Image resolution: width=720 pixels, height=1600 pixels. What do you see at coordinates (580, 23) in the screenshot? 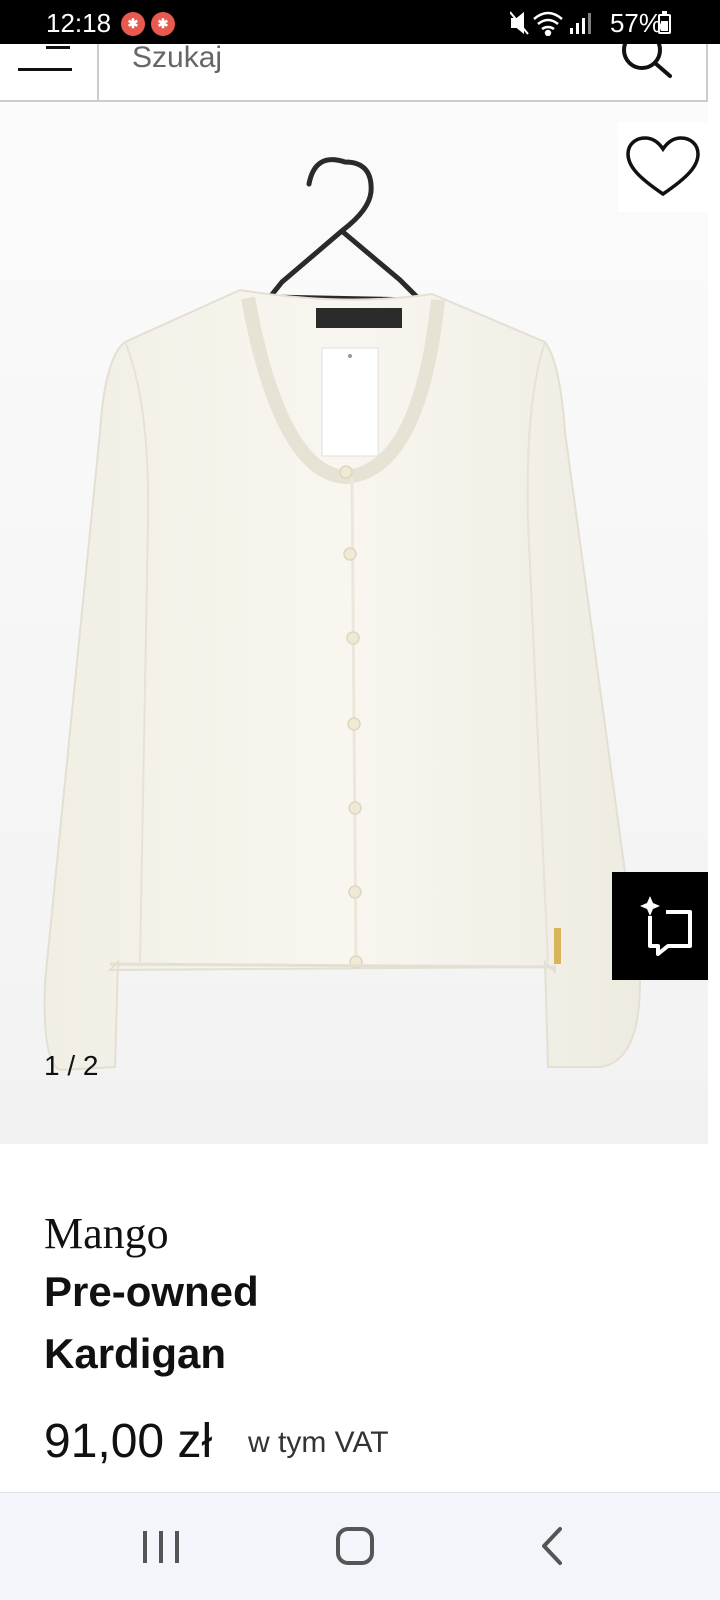
I see `signal-icon` at bounding box center [580, 23].